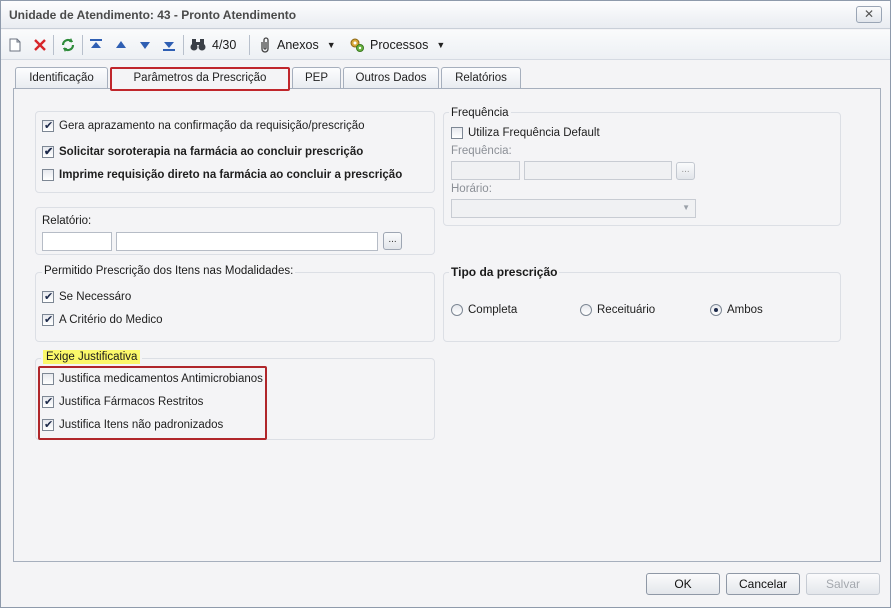 Image resolution: width=891 pixels, height=608 pixels. Describe the element at coordinates (96, 45) in the screenshot. I see `first-record-icon` at that location.